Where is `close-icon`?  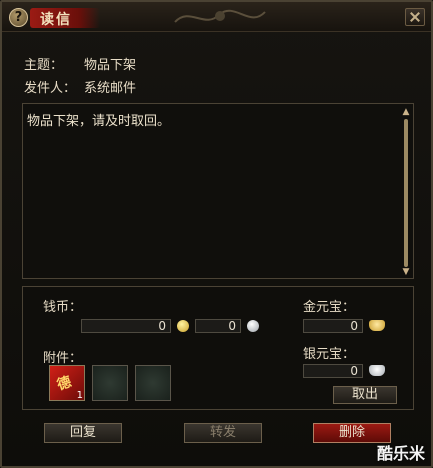
close-icon is located at coordinates (415, 17).